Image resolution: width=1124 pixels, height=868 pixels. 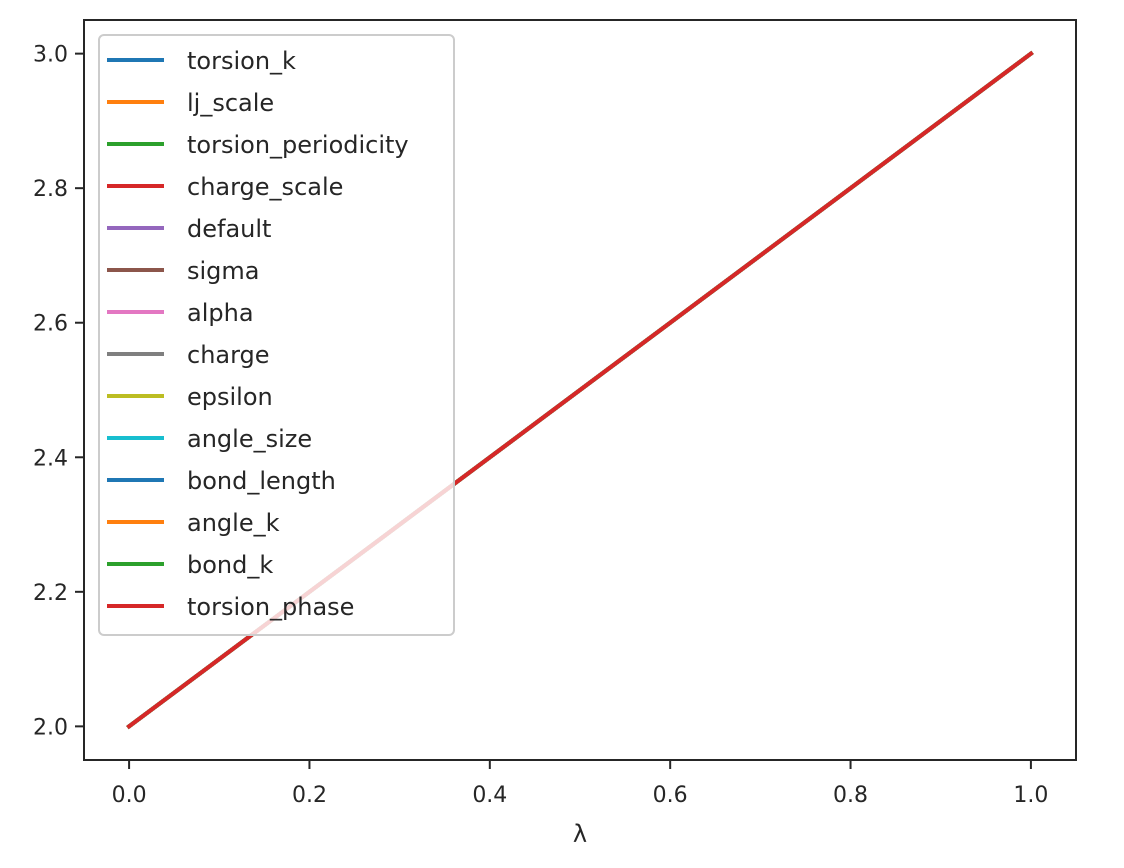 What do you see at coordinates (265, 187) in the screenshot?
I see `legend-label: charge_scale` at bounding box center [265, 187].